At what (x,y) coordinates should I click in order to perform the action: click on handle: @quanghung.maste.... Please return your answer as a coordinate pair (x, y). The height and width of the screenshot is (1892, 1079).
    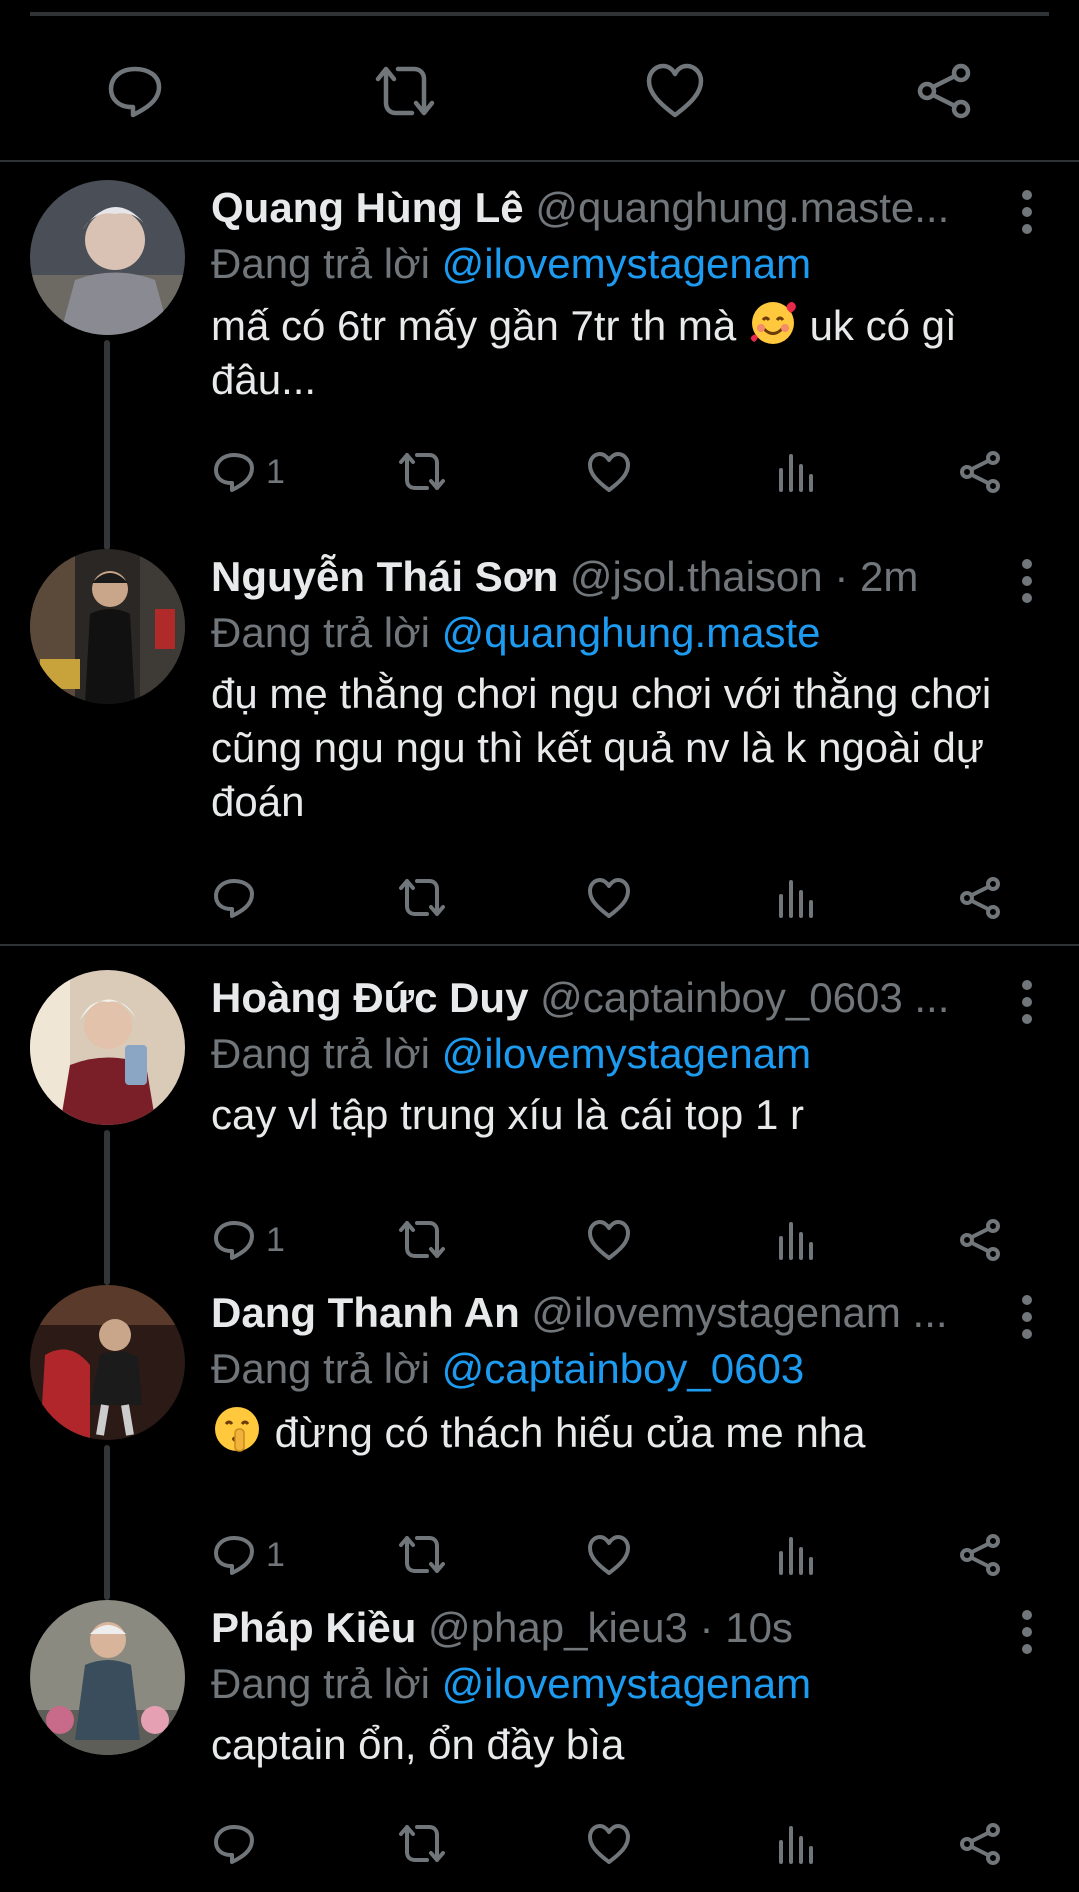
    Looking at the image, I should click on (742, 207).